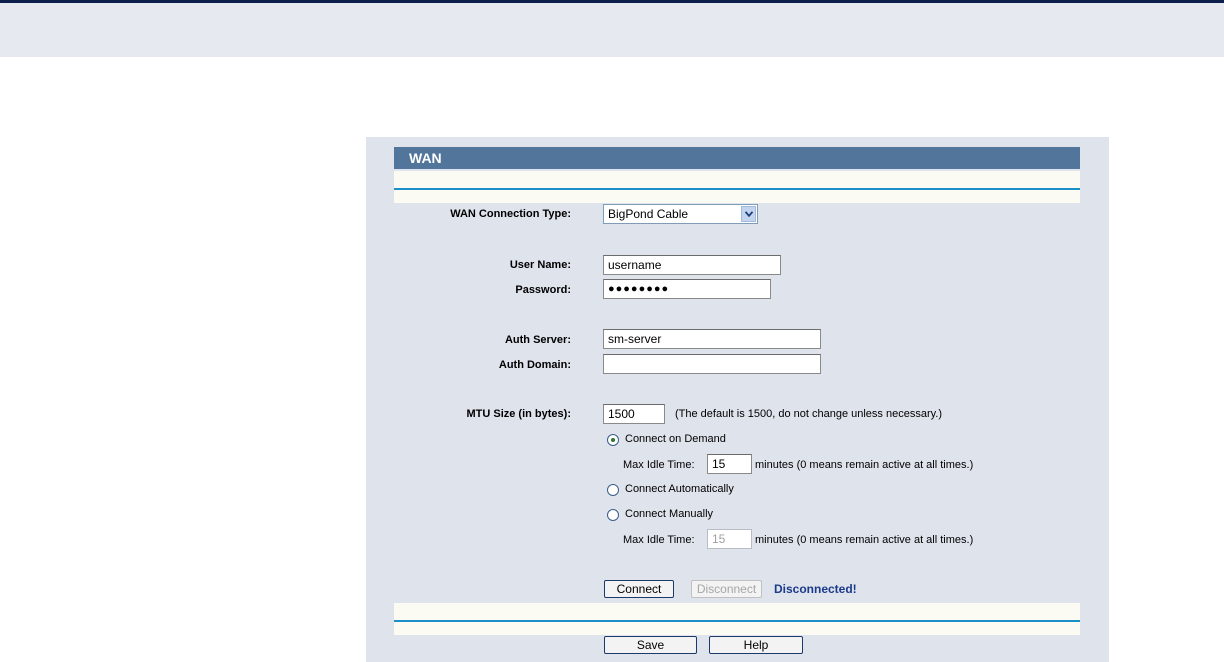 Image resolution: width=1224 pixels, height=662 pixels. I want to click on page-title: WAN, so click(737, 158).